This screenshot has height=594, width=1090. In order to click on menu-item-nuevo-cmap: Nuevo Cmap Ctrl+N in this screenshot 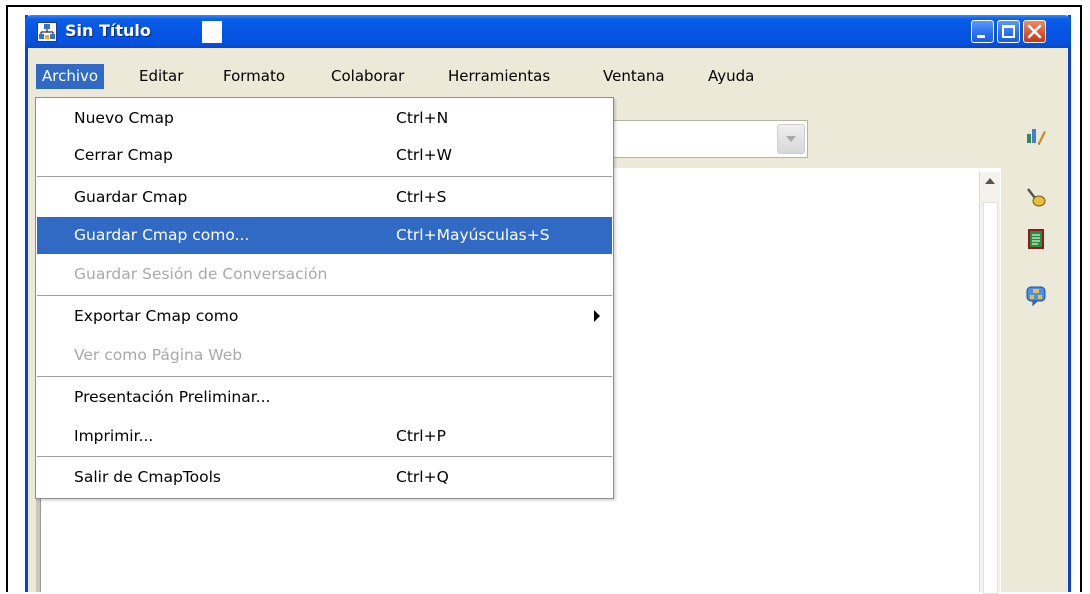, I will do `click(324, 118)`.